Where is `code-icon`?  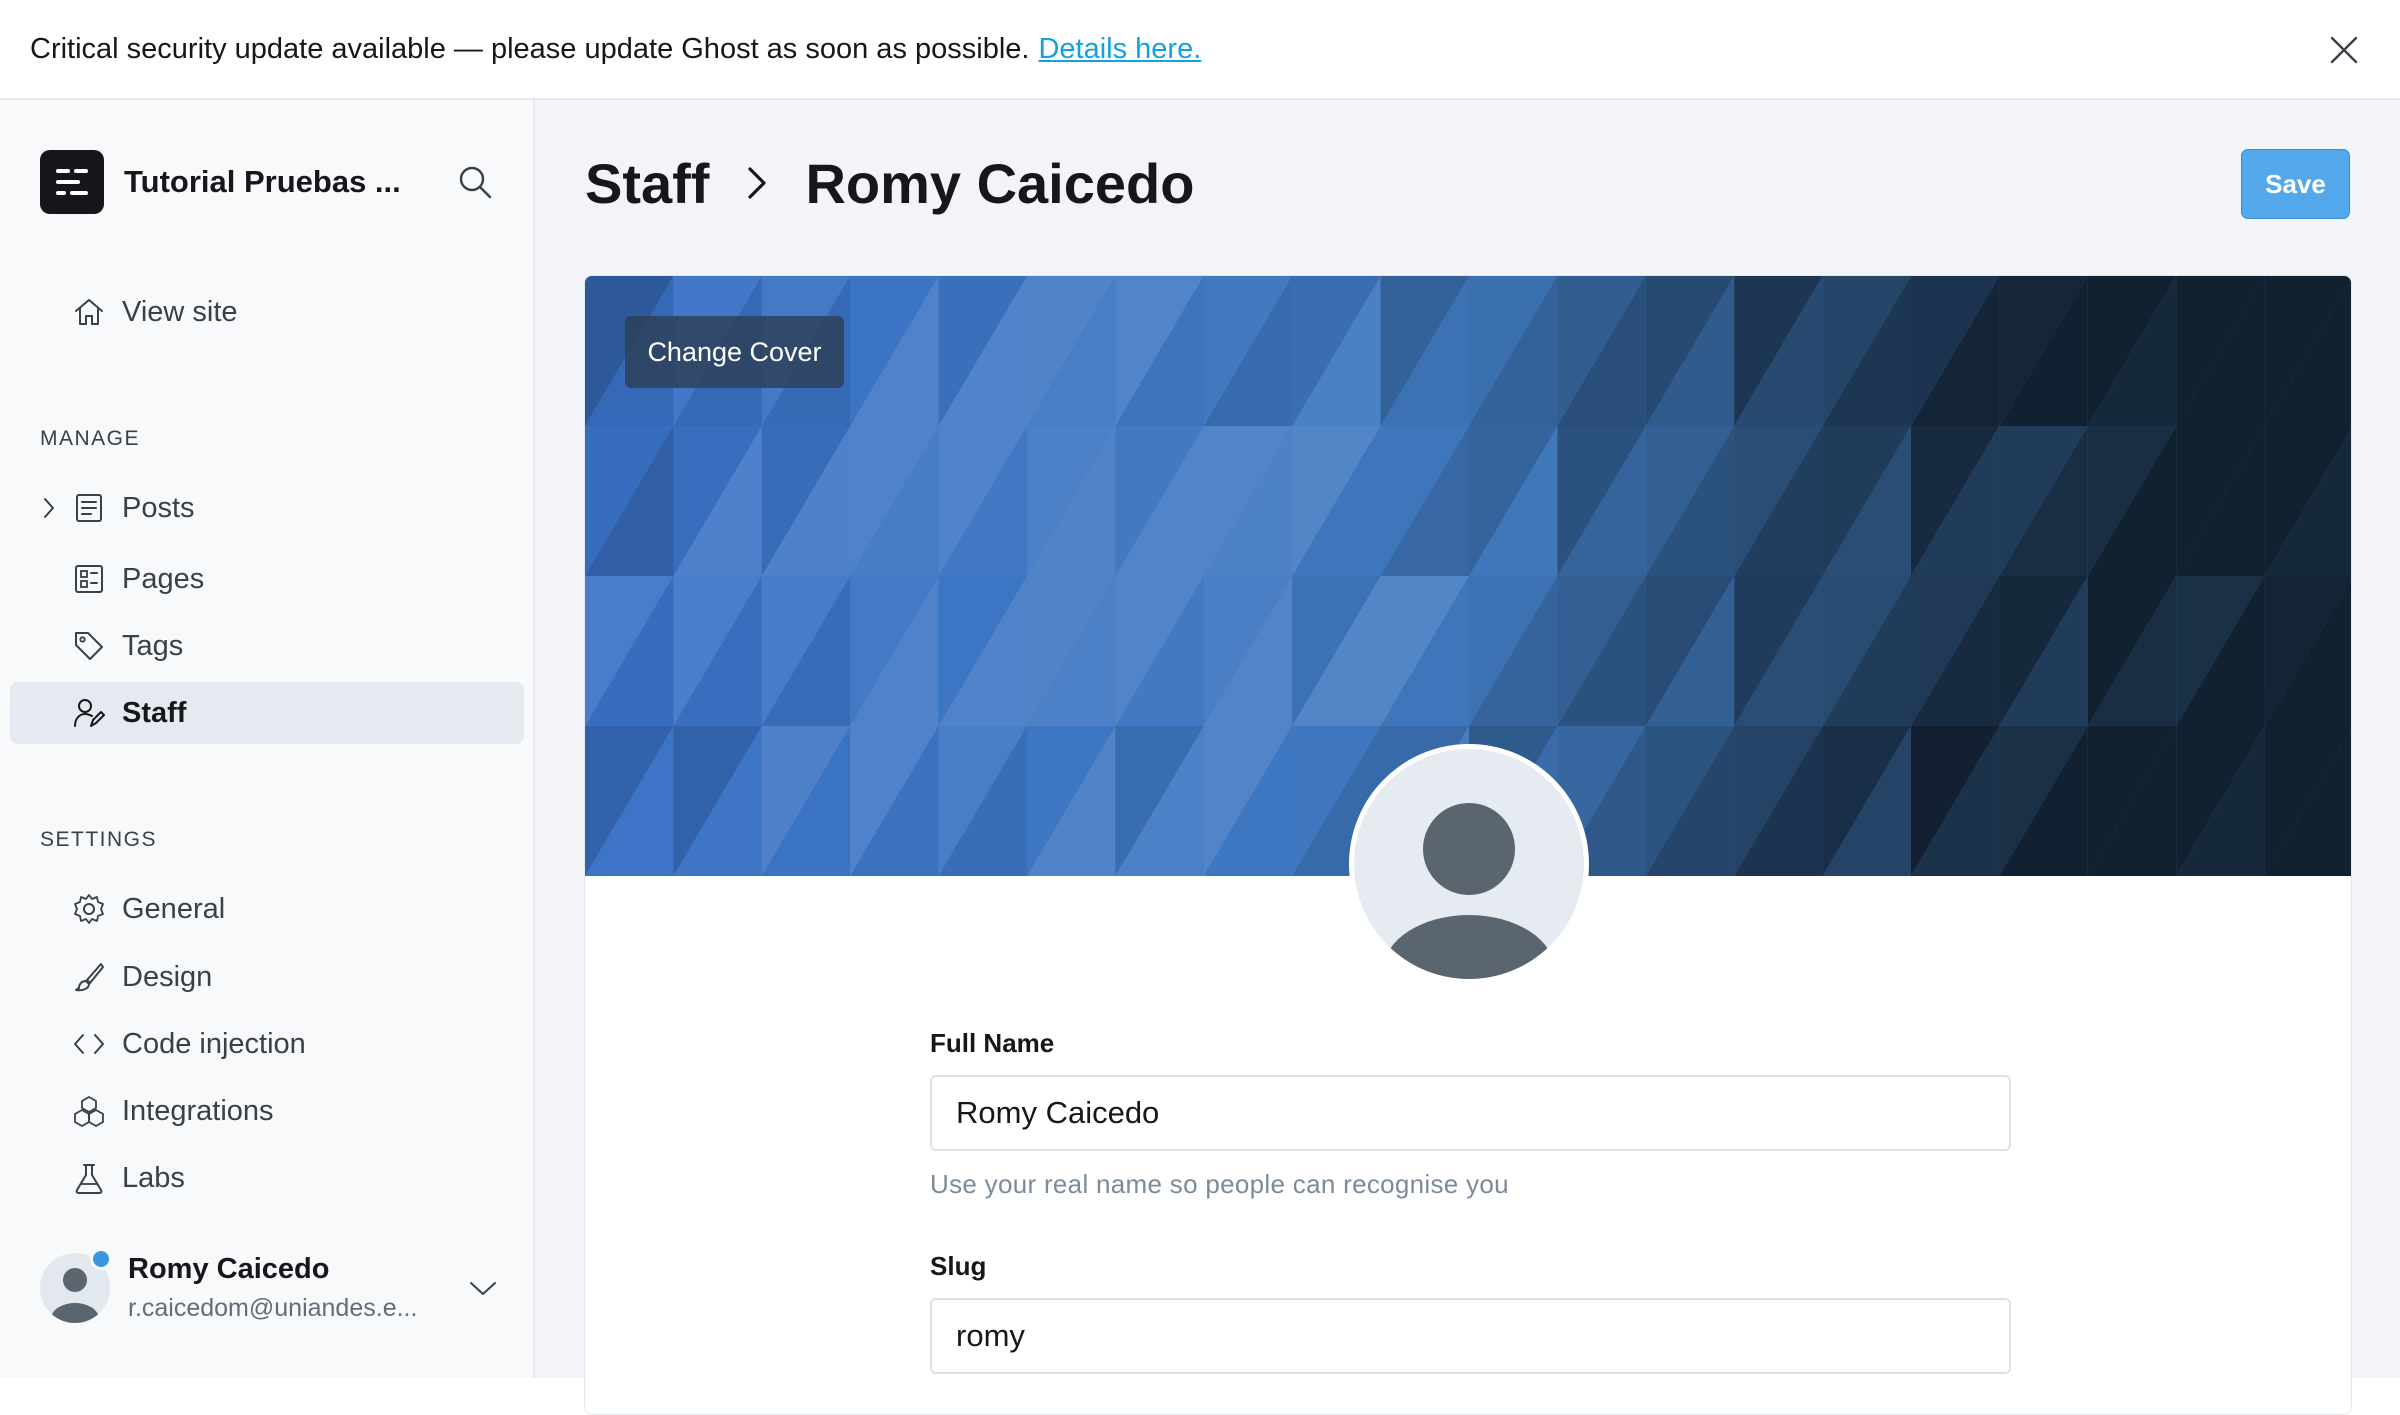
code-icon is located at coordinates (89, 1044).